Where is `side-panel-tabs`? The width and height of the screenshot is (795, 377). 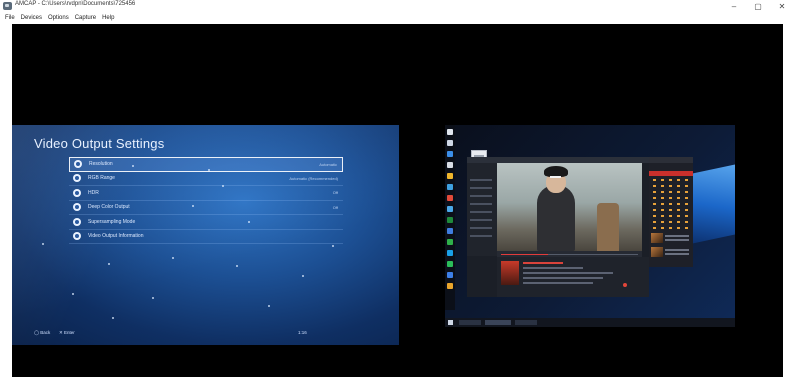 side-panel-tabs is located at coordinates (671, 173).